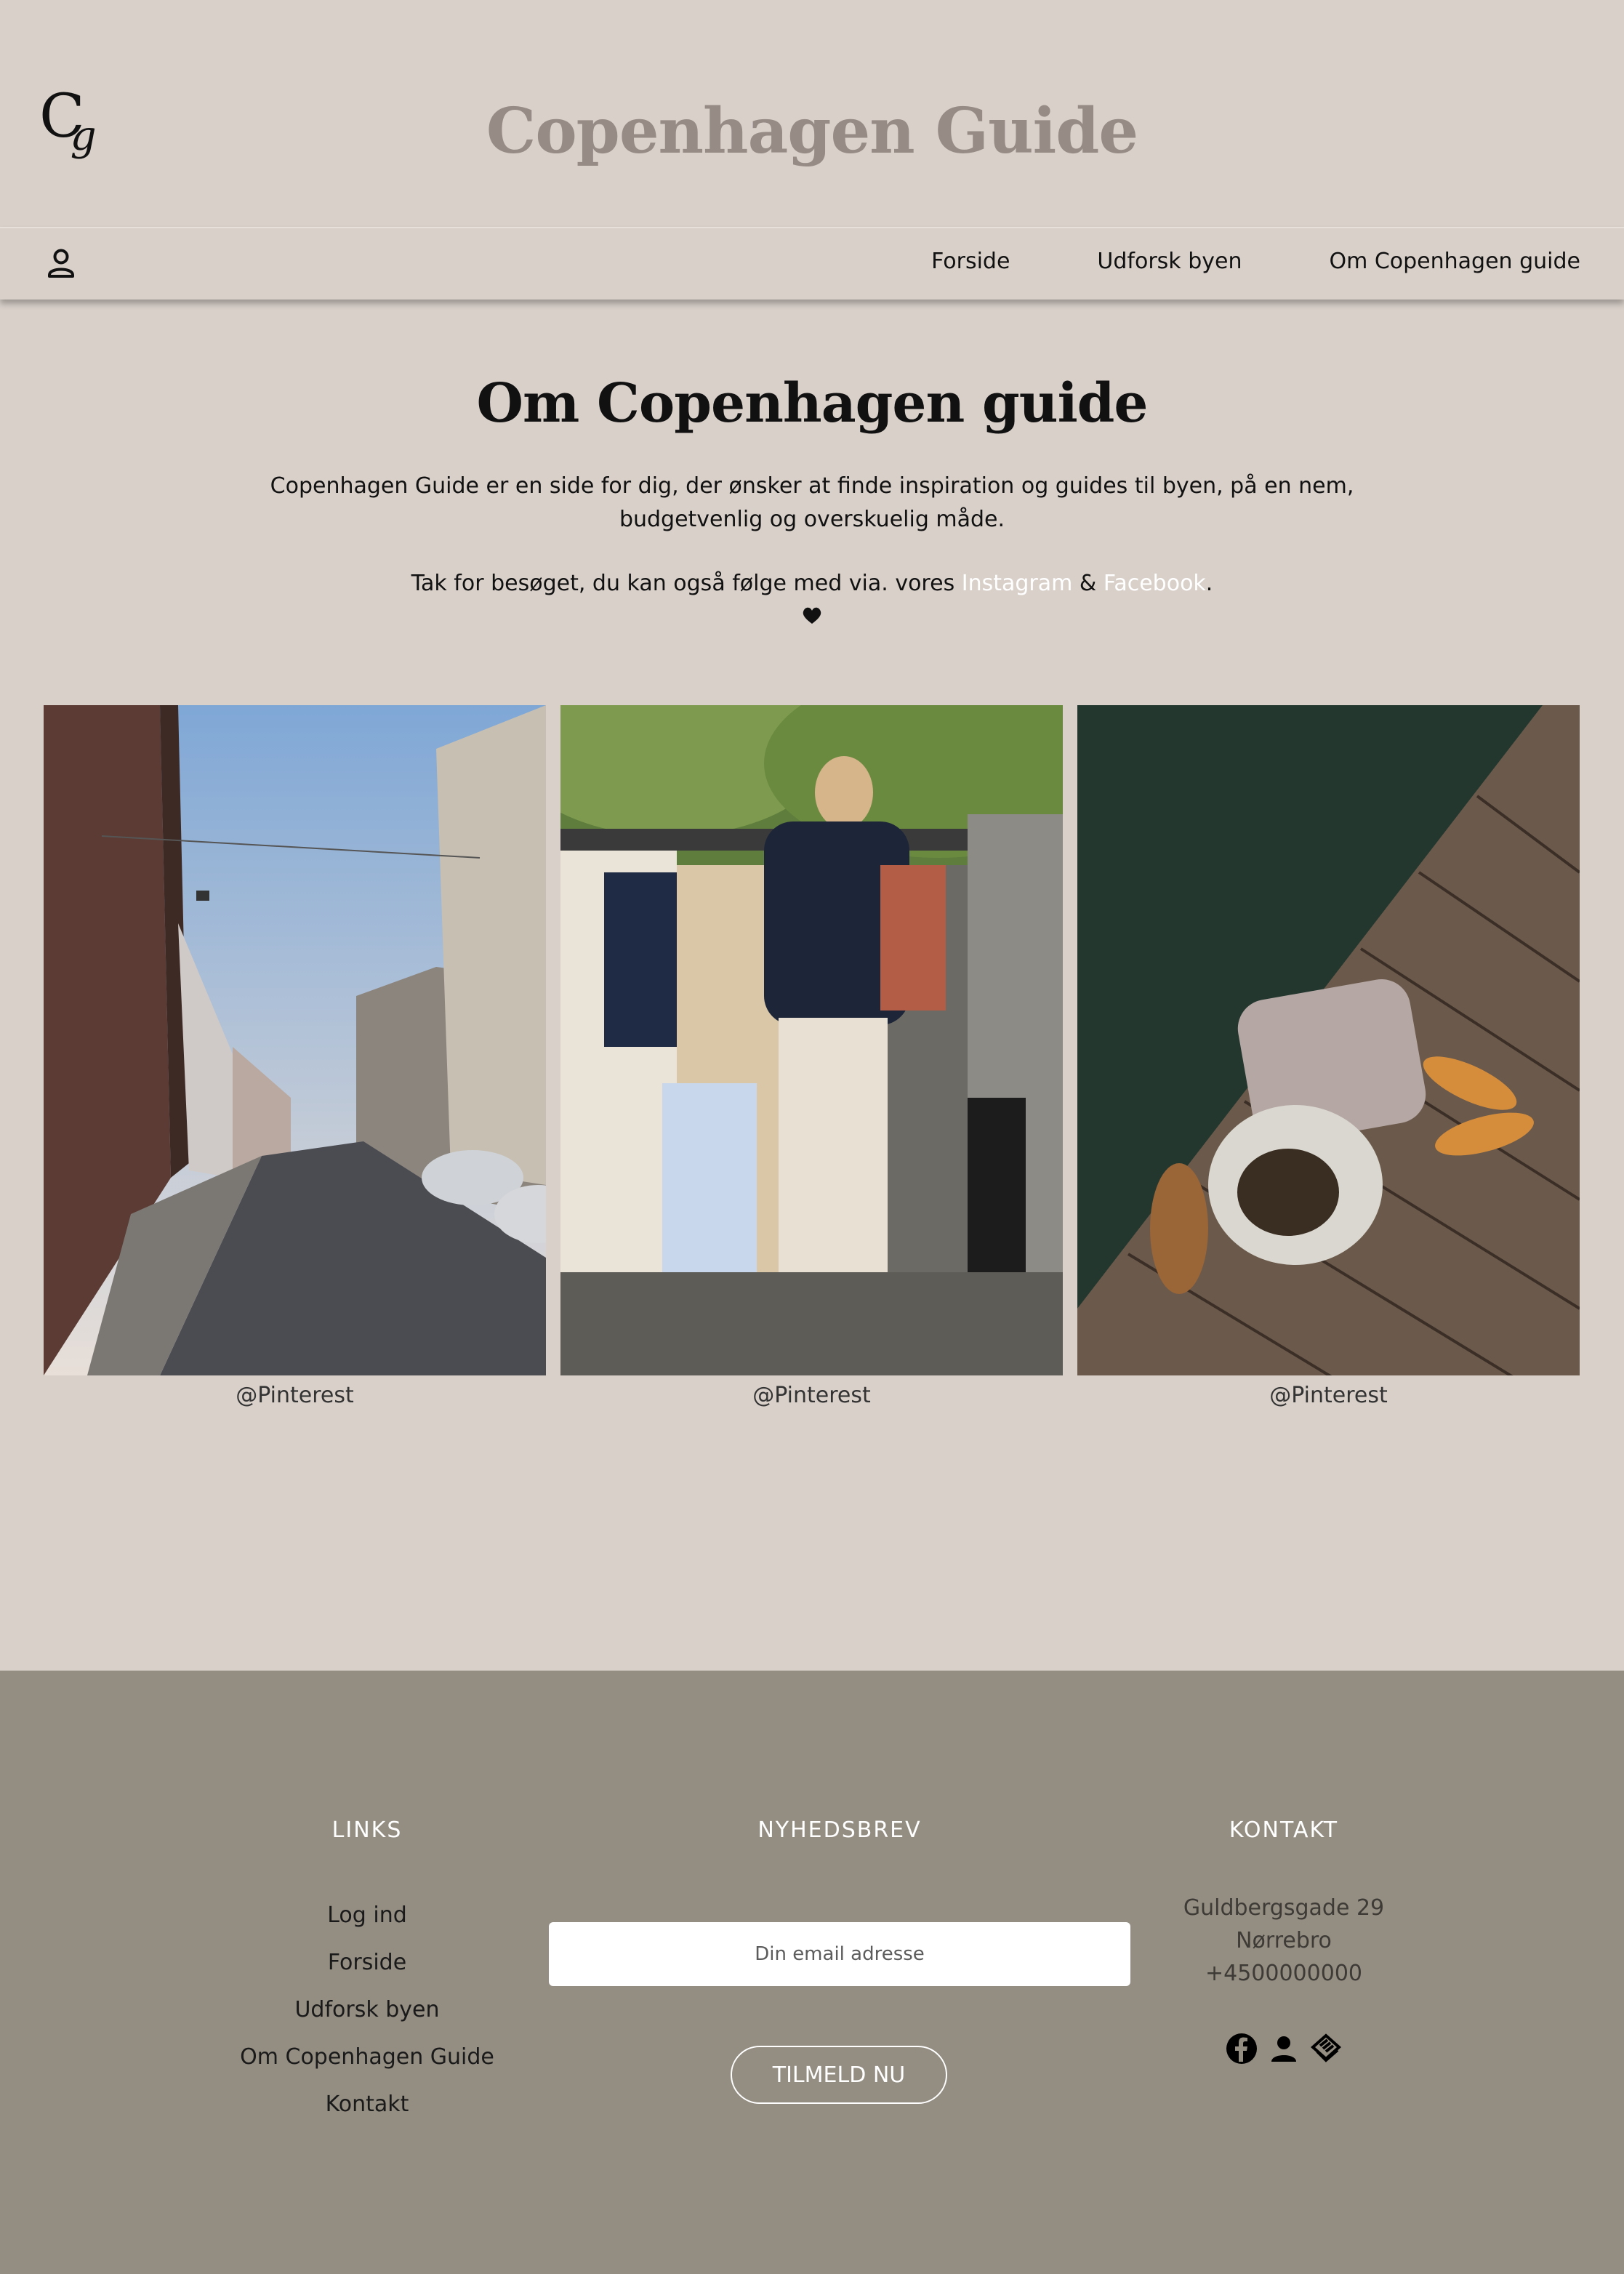 The width and height of the screenshot is (1624, 2274). Describe the element at coordinates (1328, 1040) in the screenshot. I see `harbour-dock-photo` at that location.